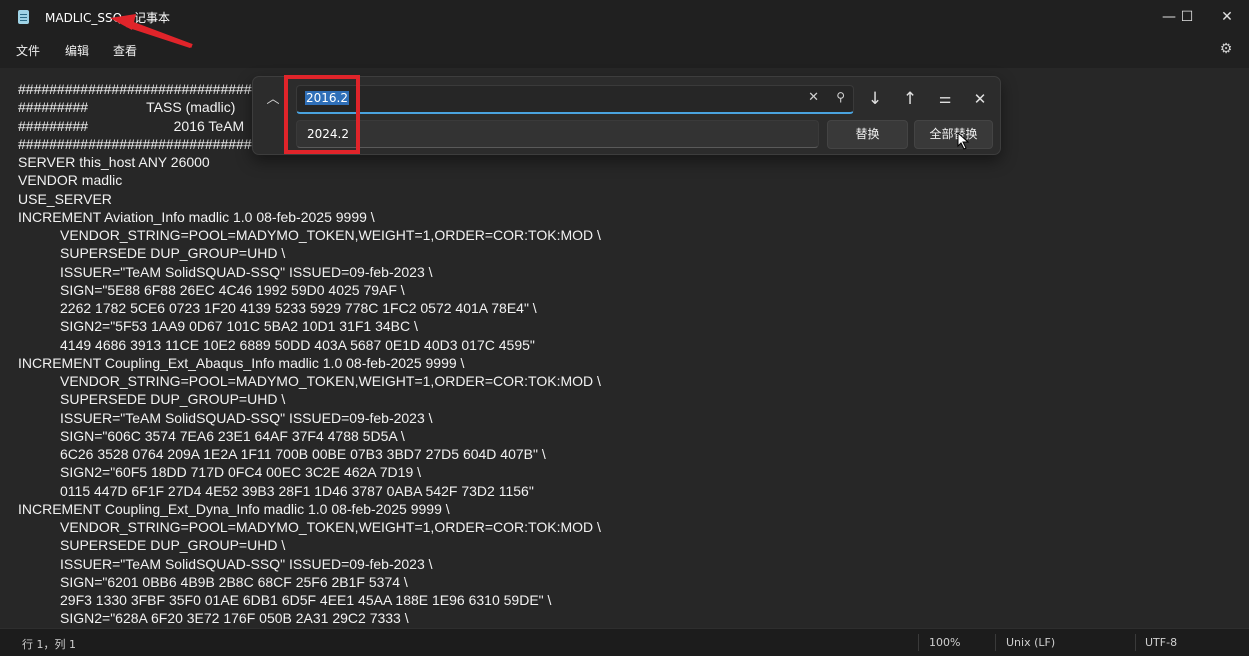 This screenshot has height=656, width=1249. What do you see at coordinates (1031, 642) in the screenshot?
I see `line-ending: Unix (LF)` at bounding box center [1031, 642].